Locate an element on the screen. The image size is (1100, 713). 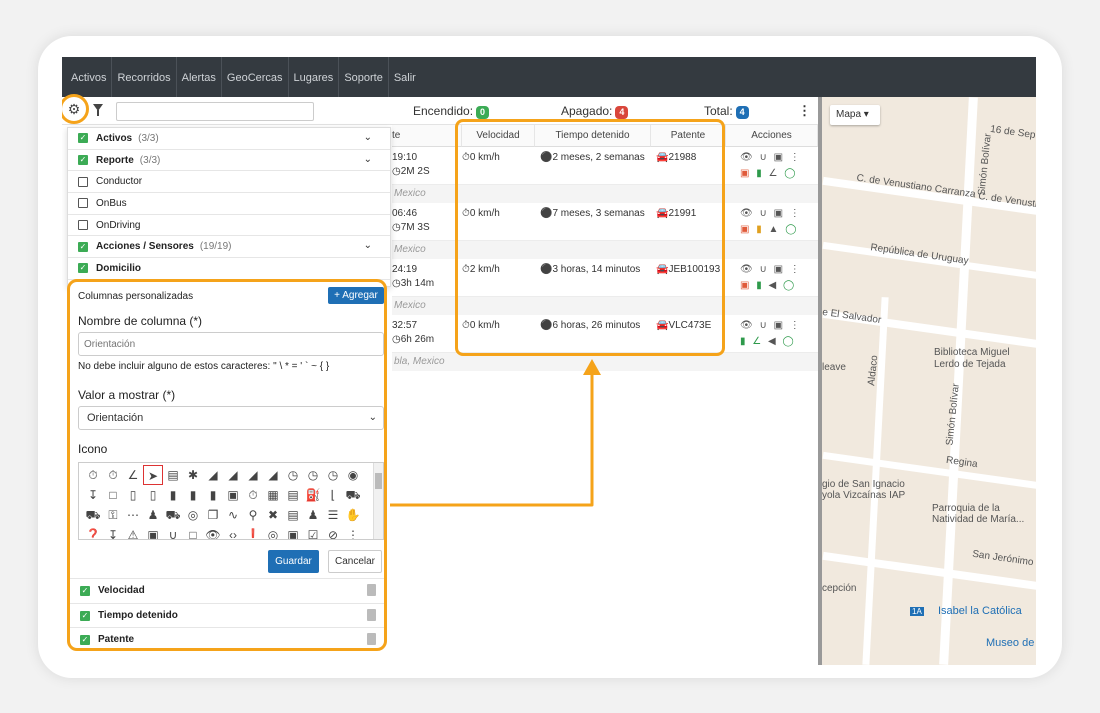
callout-arrow is located at coordinates (495, 433).